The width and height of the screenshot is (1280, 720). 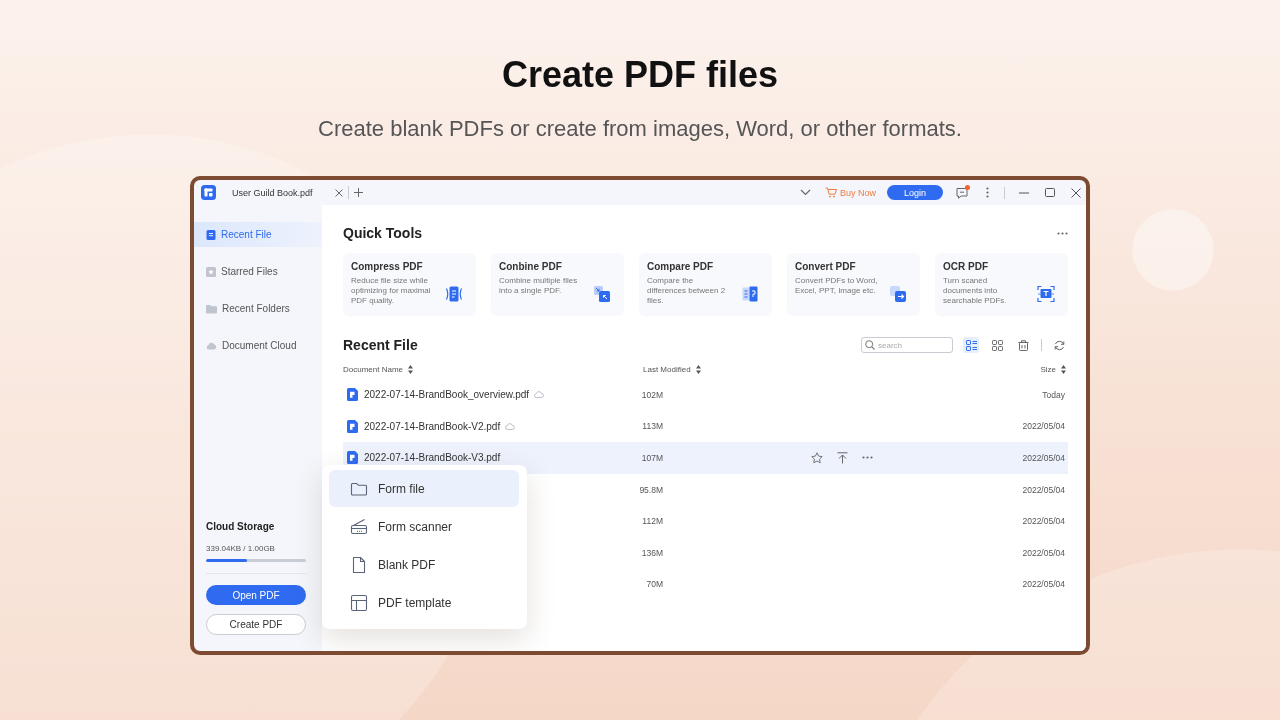 I want to click on sidebar-item: Recent Folders, so click(x=258, y=308).